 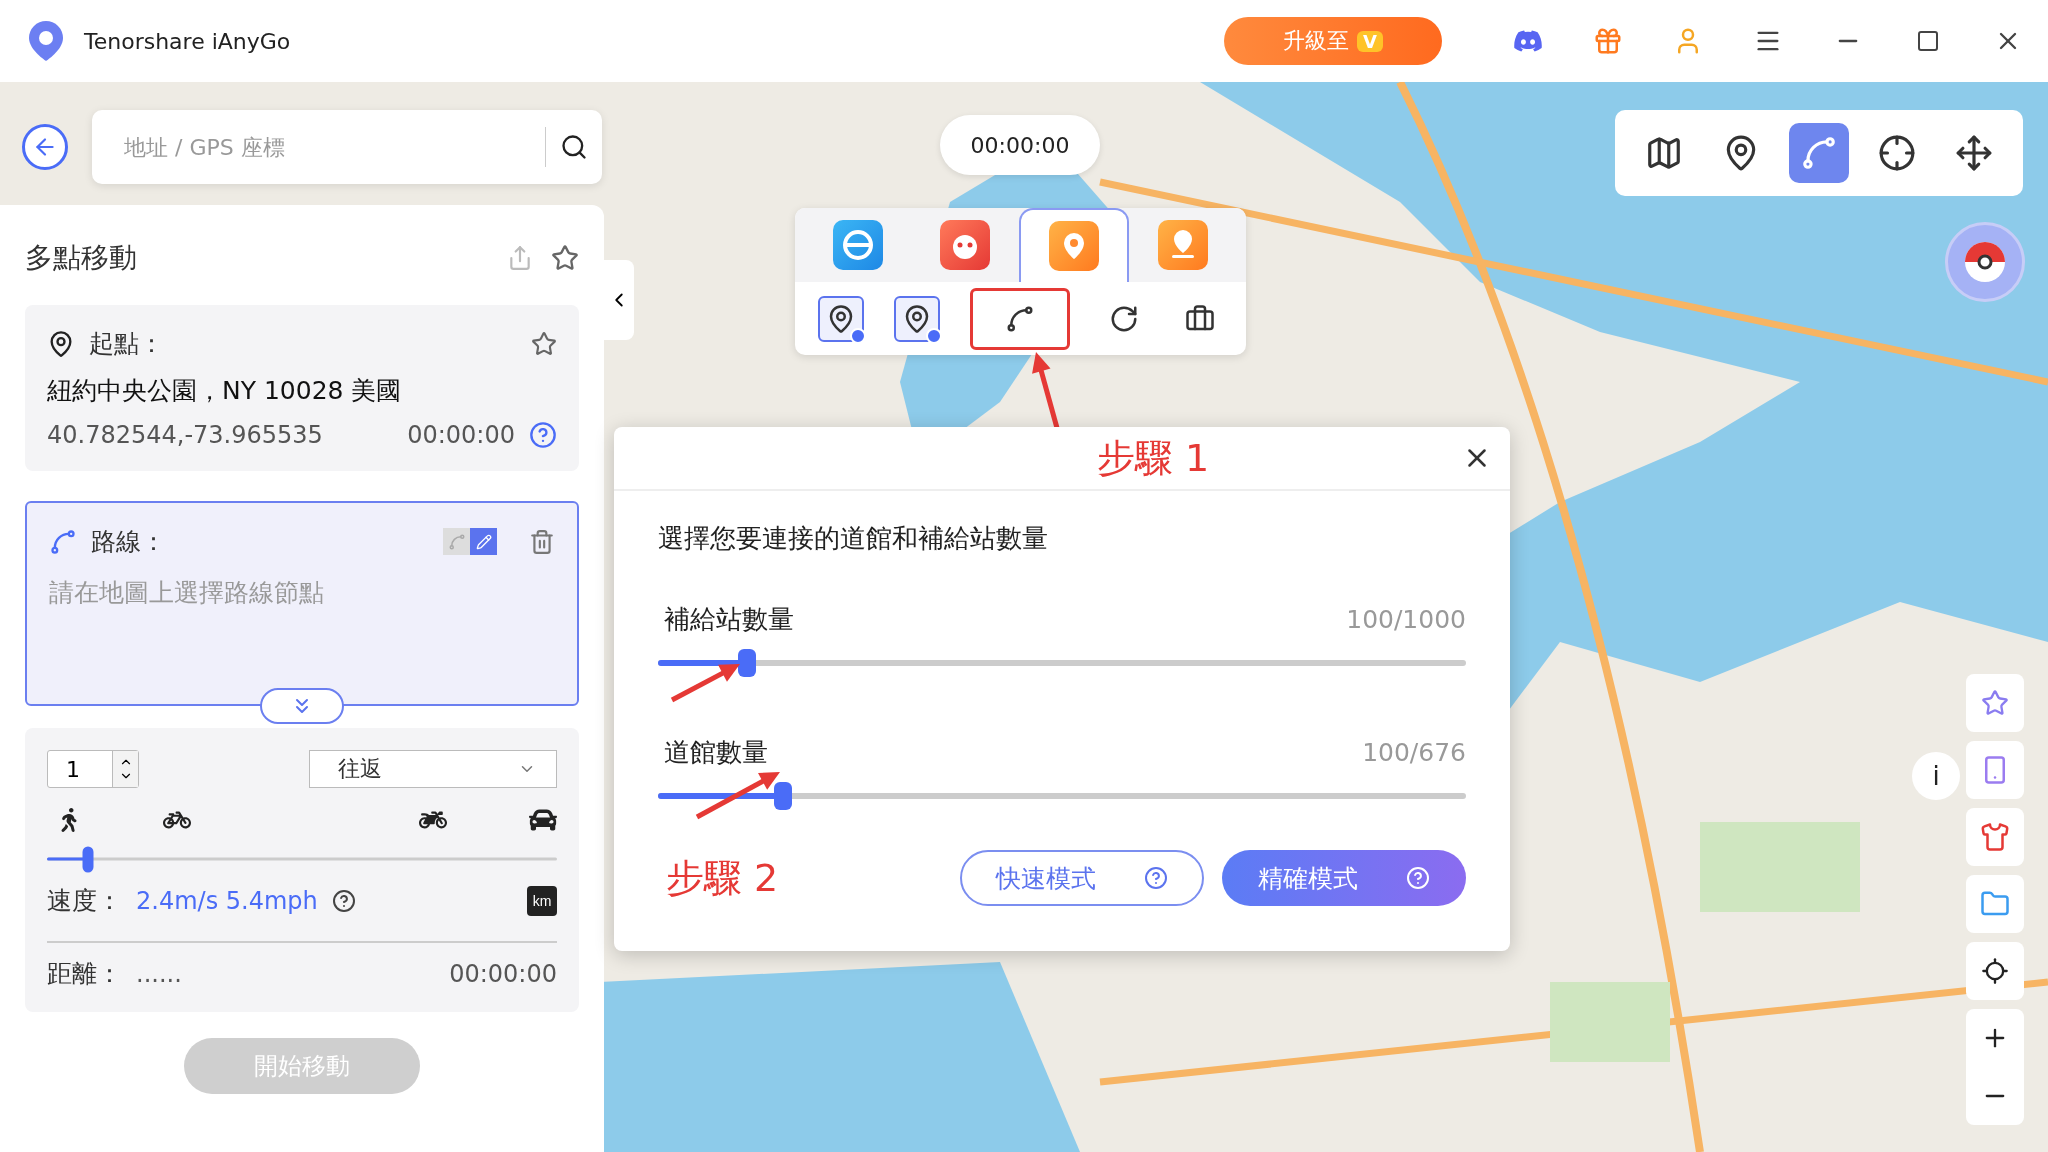 I want to click on speed-value: 2.4m/s 5.4mph, so click(x=227, y=900).